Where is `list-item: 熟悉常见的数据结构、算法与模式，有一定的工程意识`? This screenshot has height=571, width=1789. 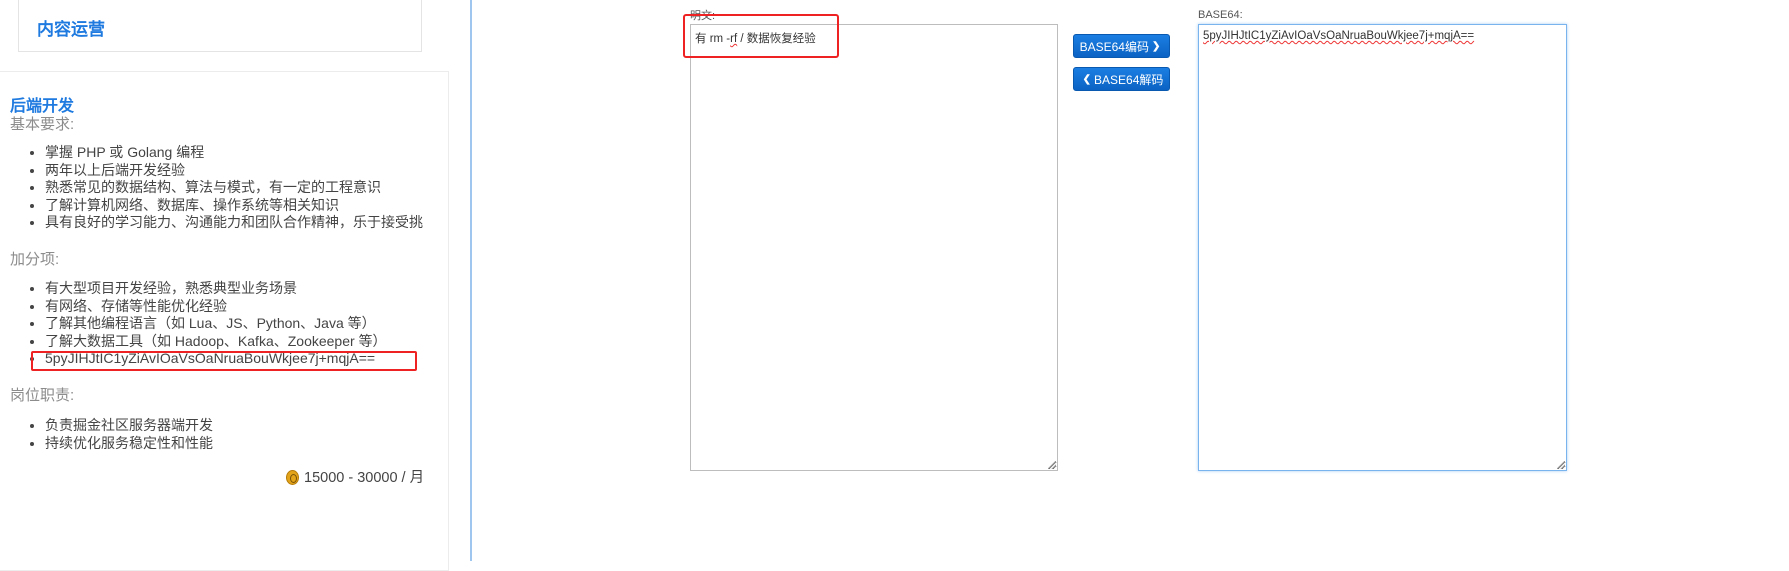
list-item: 熟悉常见的数据结构、算法与模式，有一定的工程意识 is located at coordinates (234, 188).